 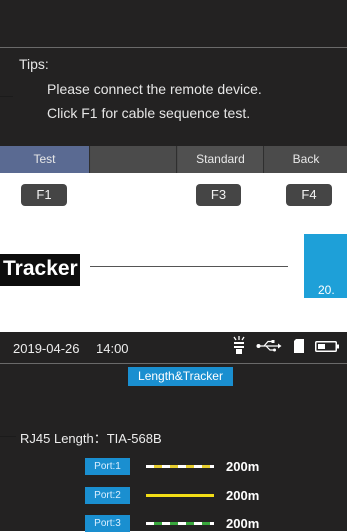 What do you see at coordinates (173, 363) in the screenshot?
I see `status-divider` at bounding box center [173, 363].